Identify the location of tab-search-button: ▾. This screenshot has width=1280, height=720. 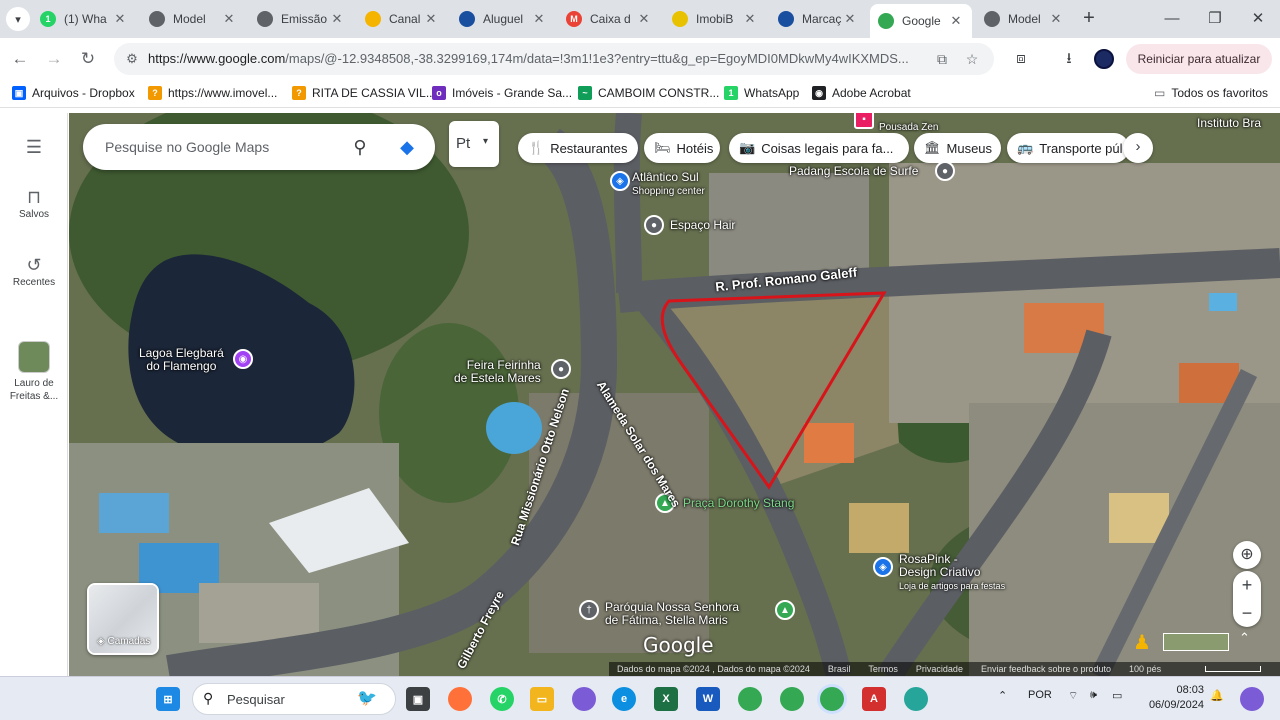
(18, 19).